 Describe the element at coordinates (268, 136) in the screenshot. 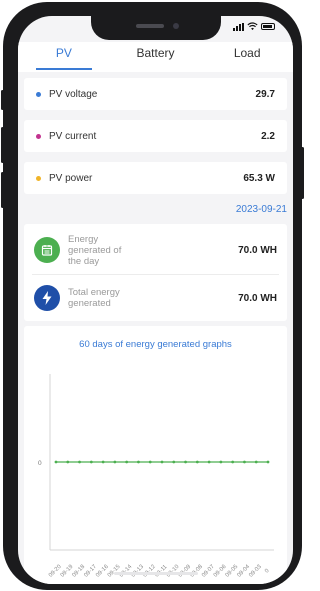

I see `pv-current-value: 2.2` at that location.